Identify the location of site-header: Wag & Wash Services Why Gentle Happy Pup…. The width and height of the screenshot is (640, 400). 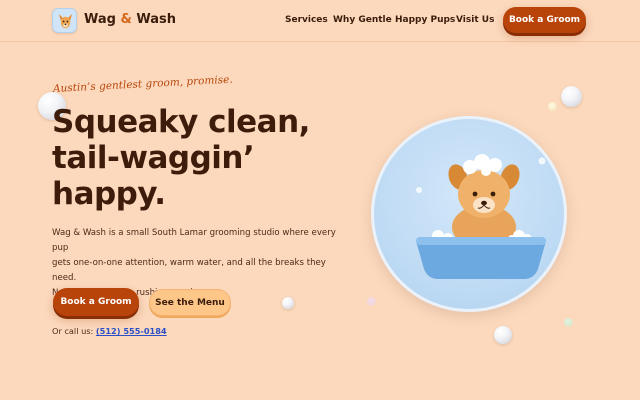
(320, 21).